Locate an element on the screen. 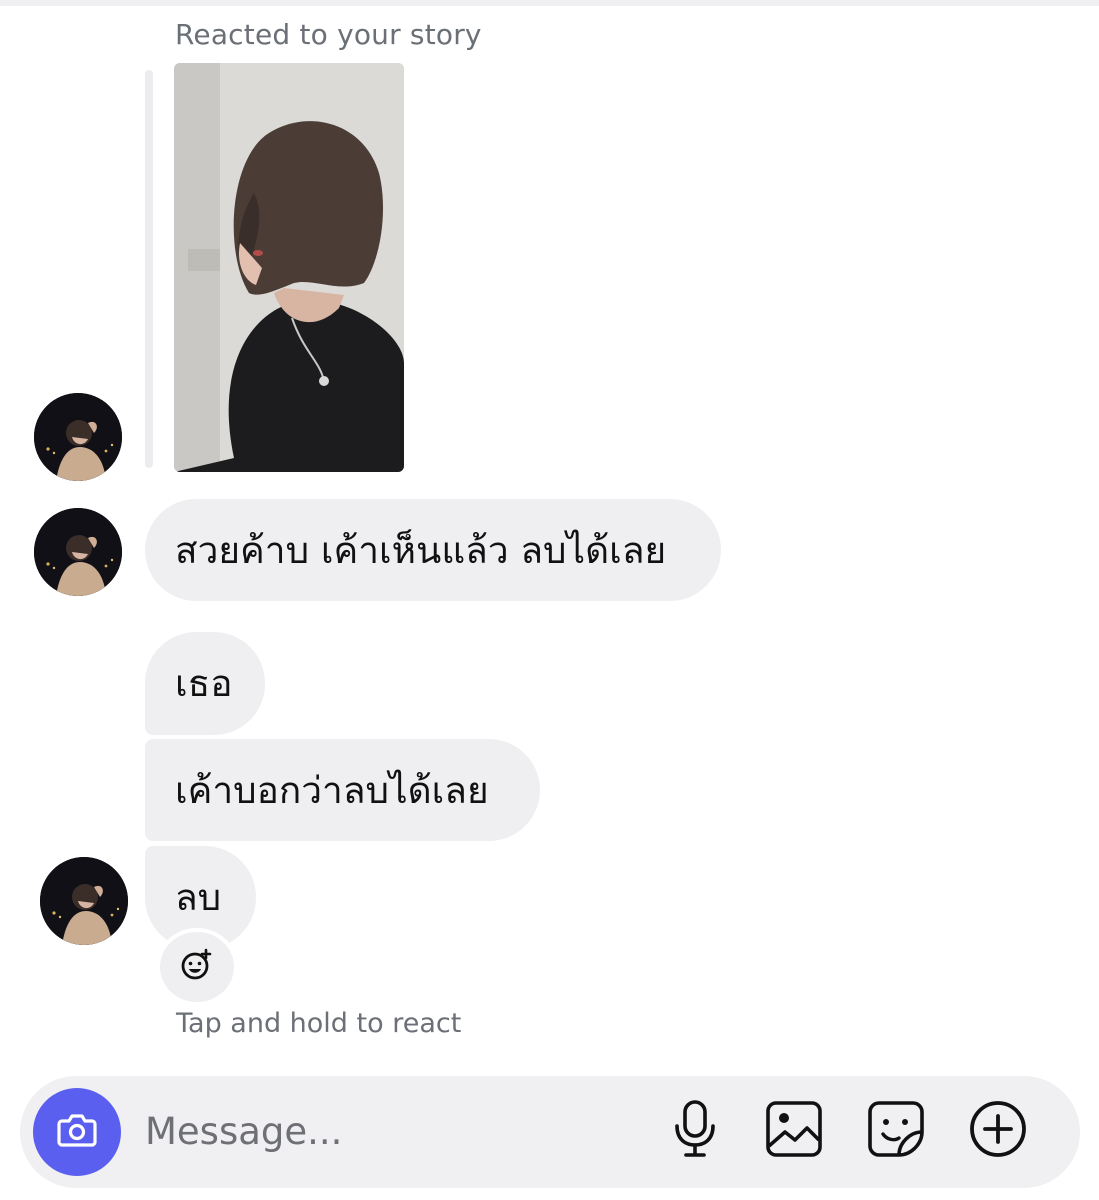 Image resolution: width=1099 pixels, height=1200 pixels. emoji-add-icon is located at coordinates (197, 967).